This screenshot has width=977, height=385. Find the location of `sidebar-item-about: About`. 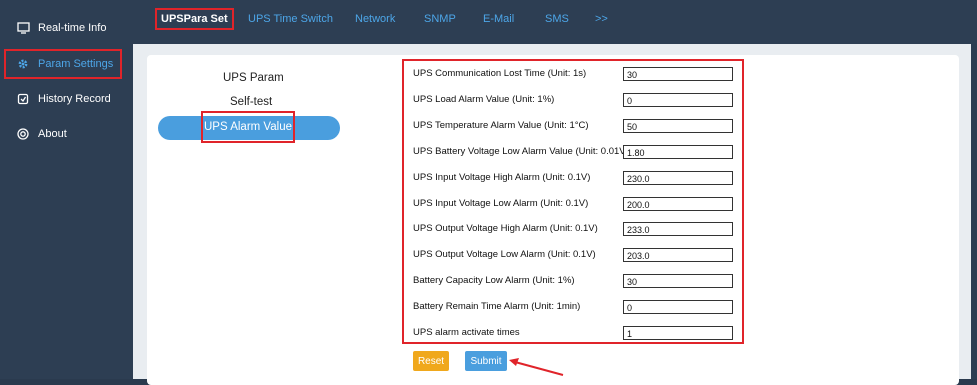

sidebar-item-about: About is located at coordinates (63, 134).